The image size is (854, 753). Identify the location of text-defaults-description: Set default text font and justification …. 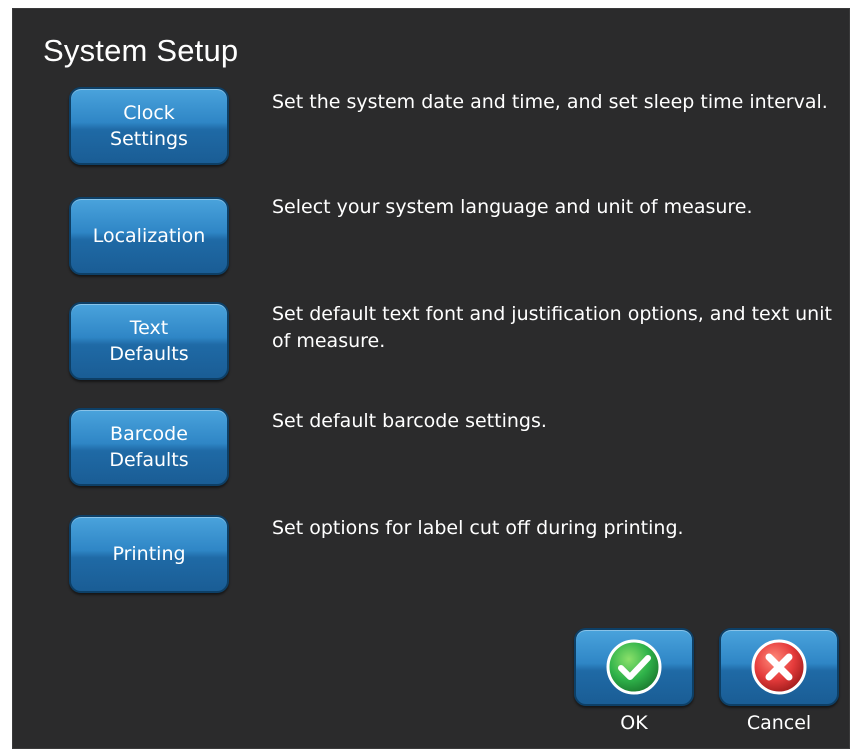
(552, 327).